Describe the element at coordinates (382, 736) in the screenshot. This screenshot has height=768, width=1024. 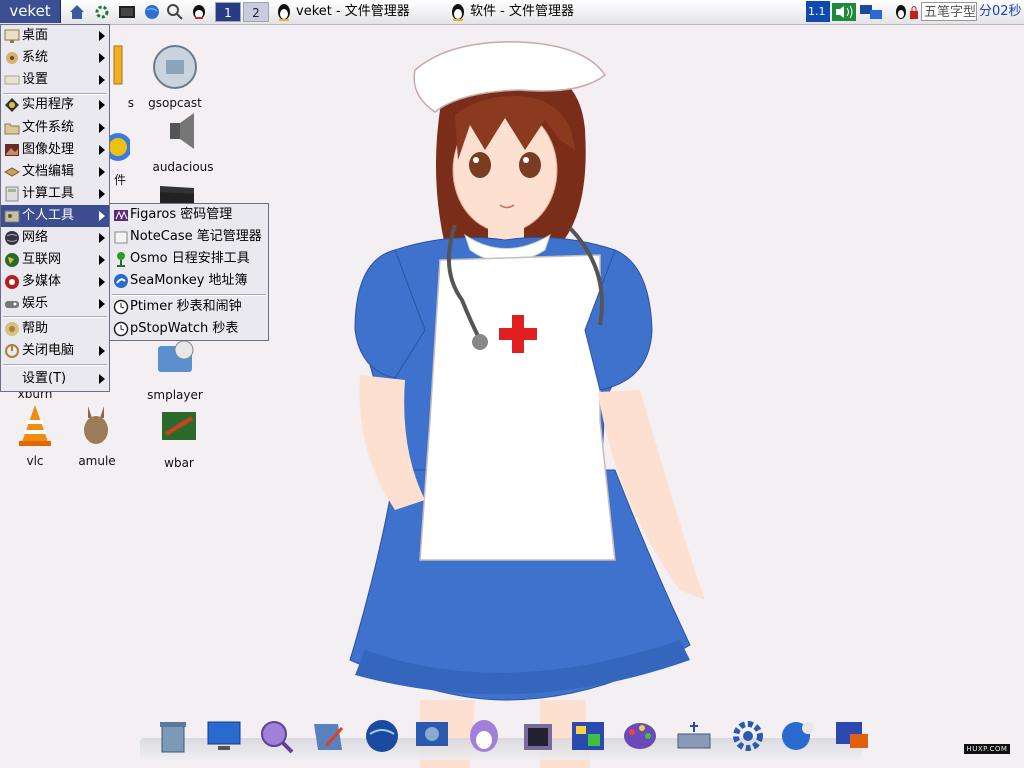
I see `dock-network-globe-icon` at that location.